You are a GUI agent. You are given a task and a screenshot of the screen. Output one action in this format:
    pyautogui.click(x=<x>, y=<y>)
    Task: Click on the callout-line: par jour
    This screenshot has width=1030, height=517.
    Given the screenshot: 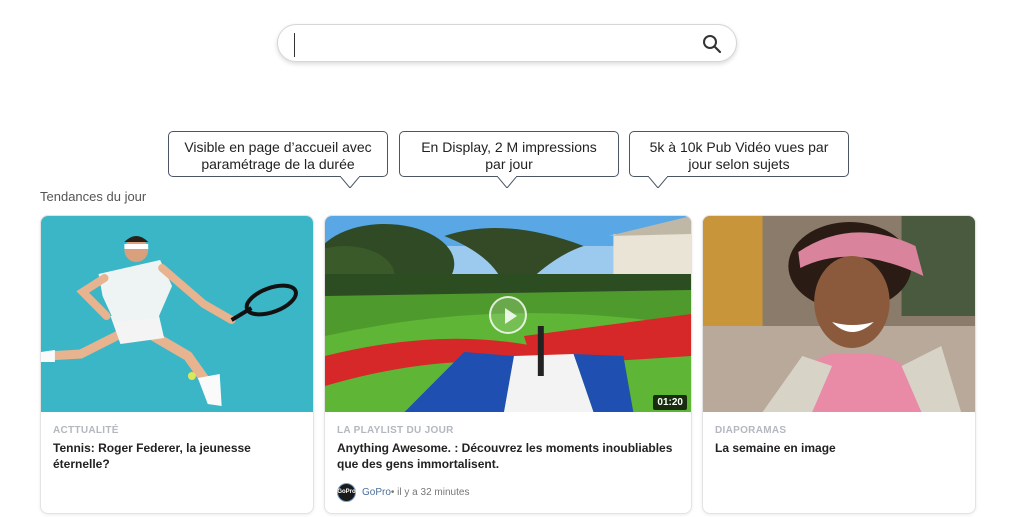 What is the action you would take?
    pyautogui.click(x=509, y=164)
    